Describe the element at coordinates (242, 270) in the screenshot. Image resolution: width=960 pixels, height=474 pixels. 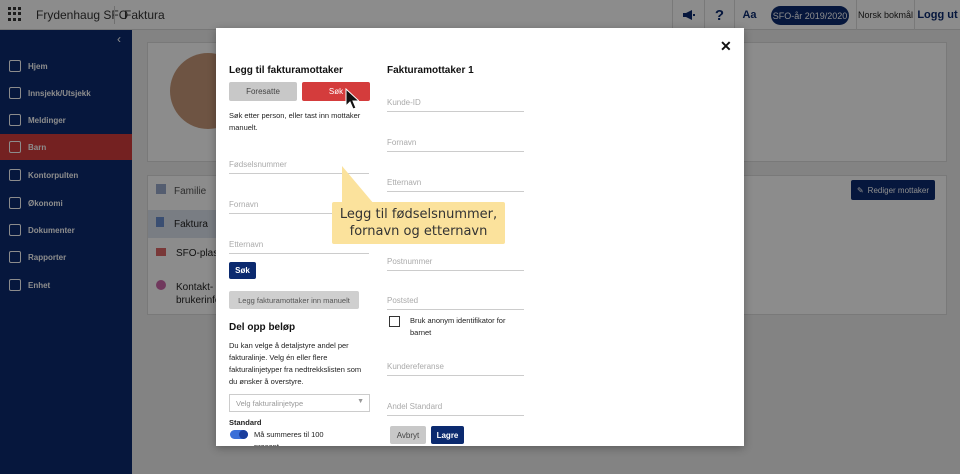
I see `search-button: Søk` at that location.